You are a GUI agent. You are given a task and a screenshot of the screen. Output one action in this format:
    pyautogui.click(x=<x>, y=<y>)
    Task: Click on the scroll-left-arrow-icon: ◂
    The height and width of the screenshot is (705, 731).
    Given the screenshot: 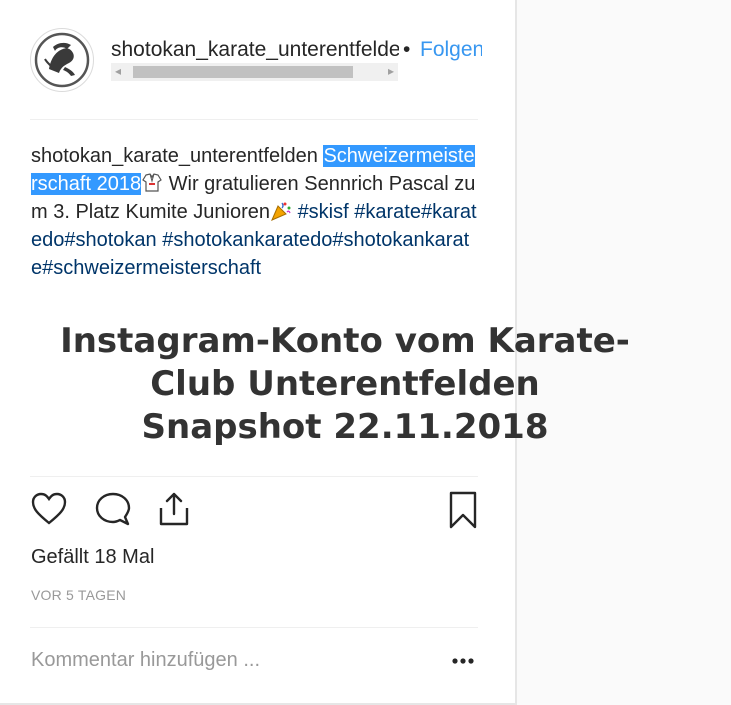 What is the action you would take?
    pyautogui.click(x=118, y=71)
    